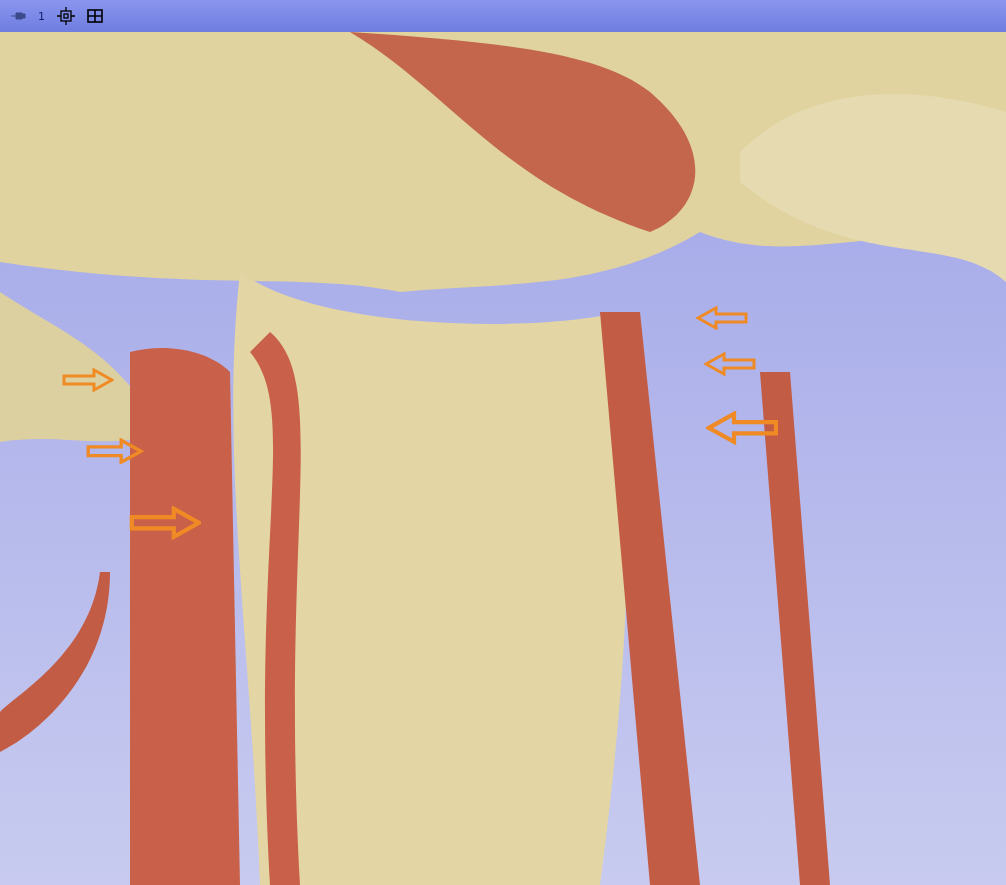 Image resolution: width=1006 pixels, height=885 pixels. Describe the element at coordinates (95, 16) in the screenshot. I see `layout-icon` at that location.